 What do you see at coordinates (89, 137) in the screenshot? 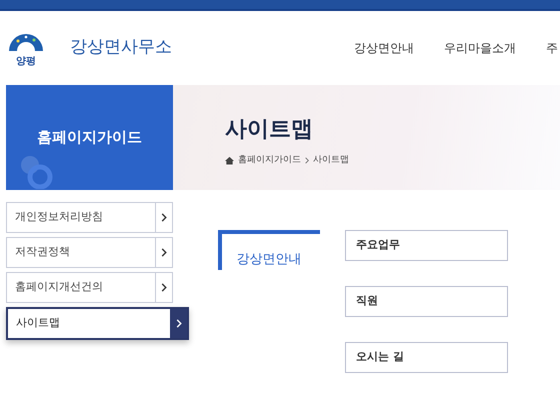
I see `sidebar-title: 홈페이지가이드` at bounding box center [89, 137].